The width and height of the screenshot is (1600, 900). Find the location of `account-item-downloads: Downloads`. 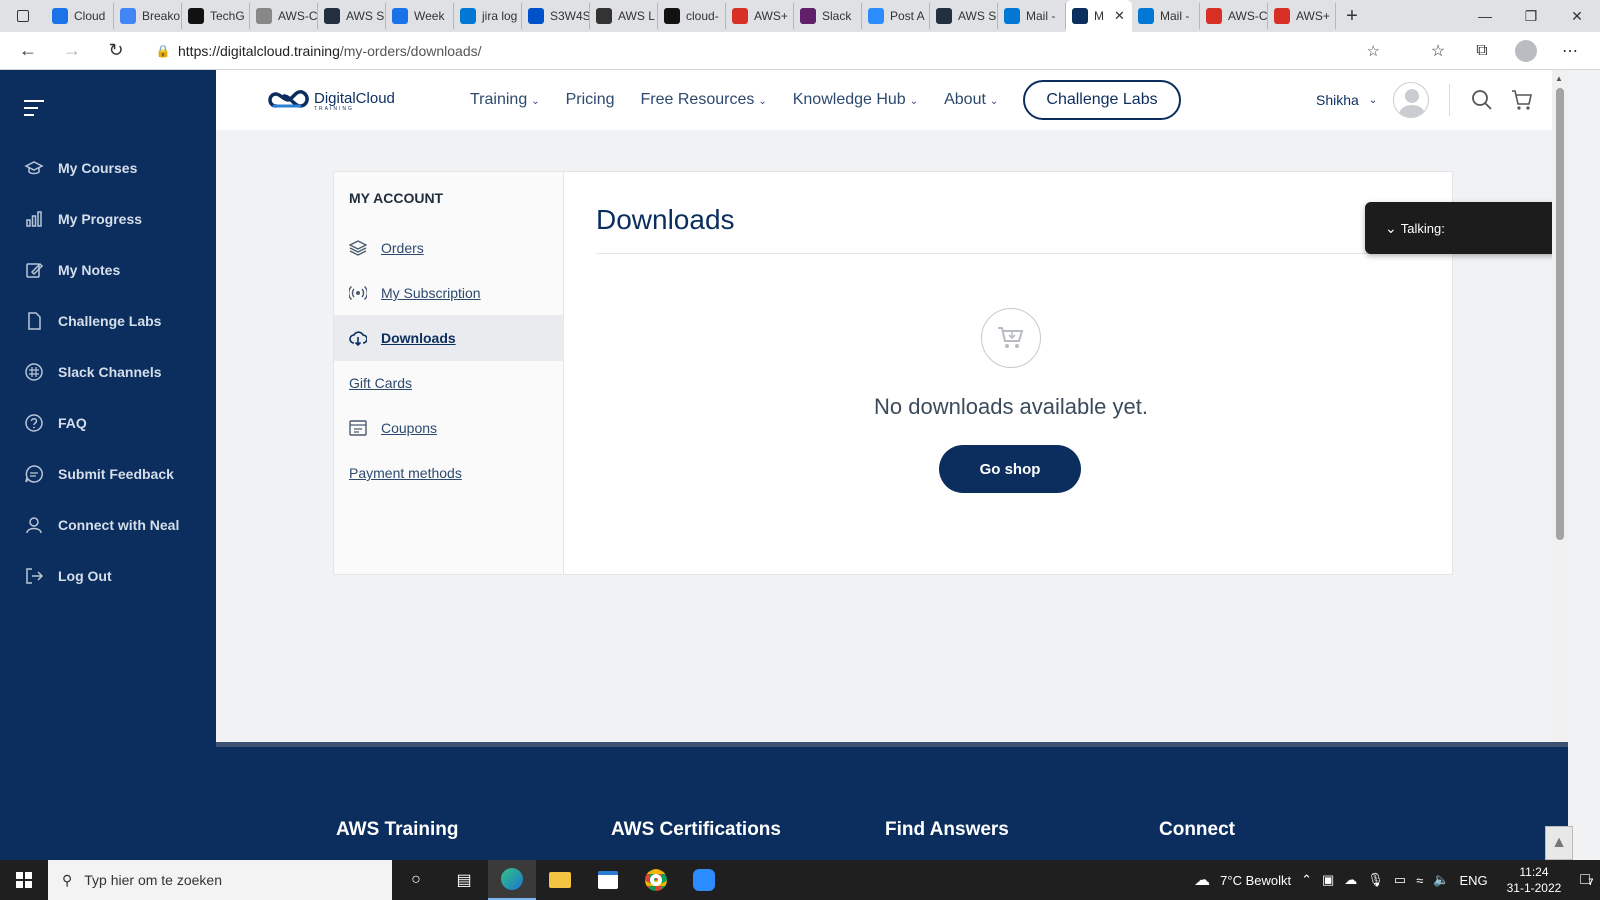

account-item-downloads: Downloads is located at coordinates (448, 338).